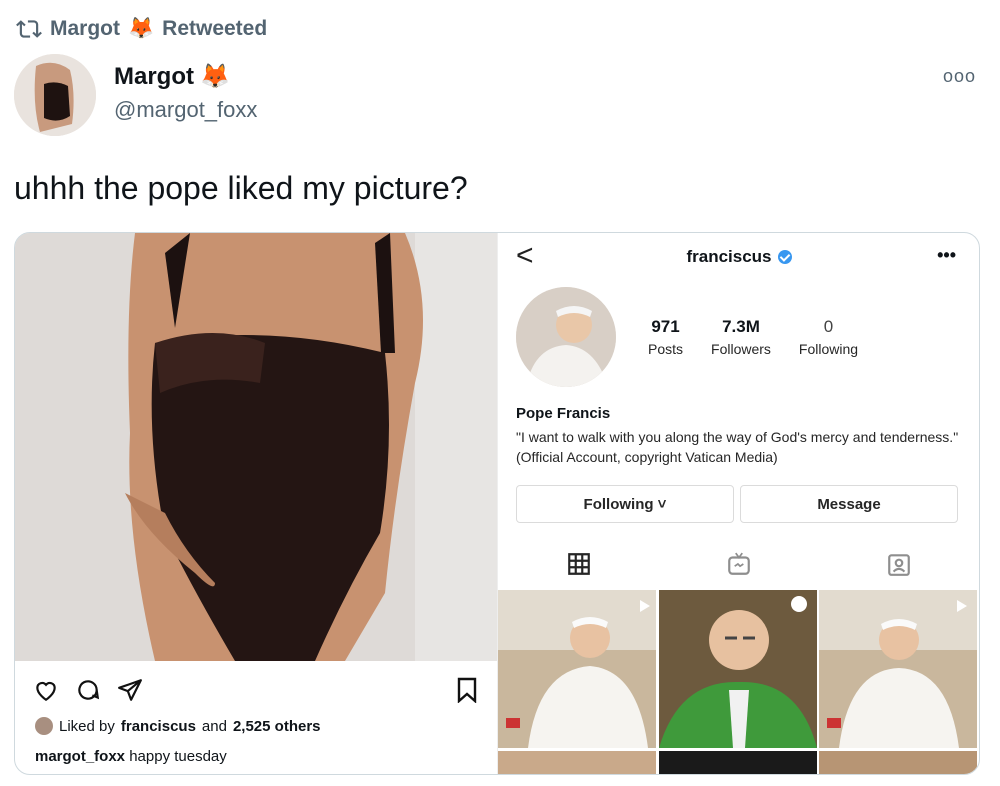  What do you see at coordinates (158, 726) in the screenshot?
I see `liker-username: franciscus` at bounding box center [158, 726].